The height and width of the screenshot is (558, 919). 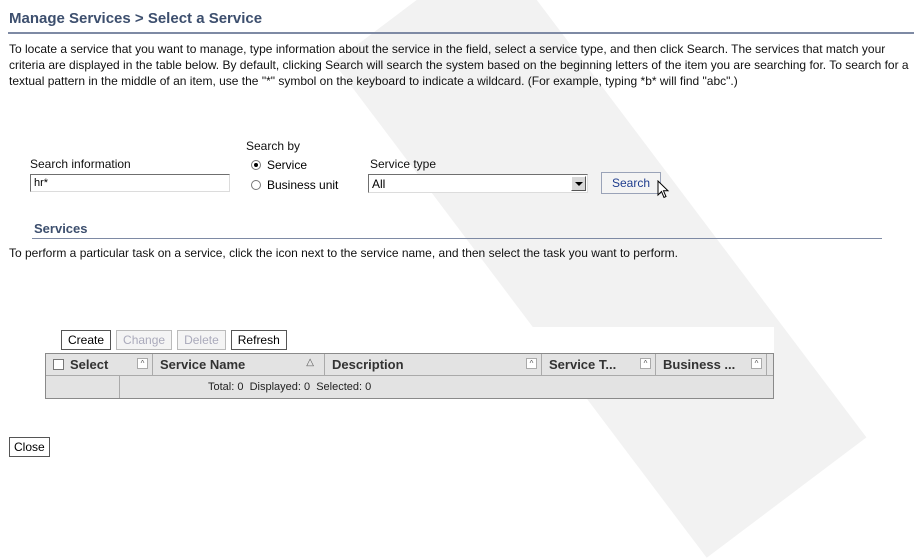 What do you see at coordinates (256, 185) in the screenshot?
I see `radio-business-unit-dot` at bounding box center [256, 185].